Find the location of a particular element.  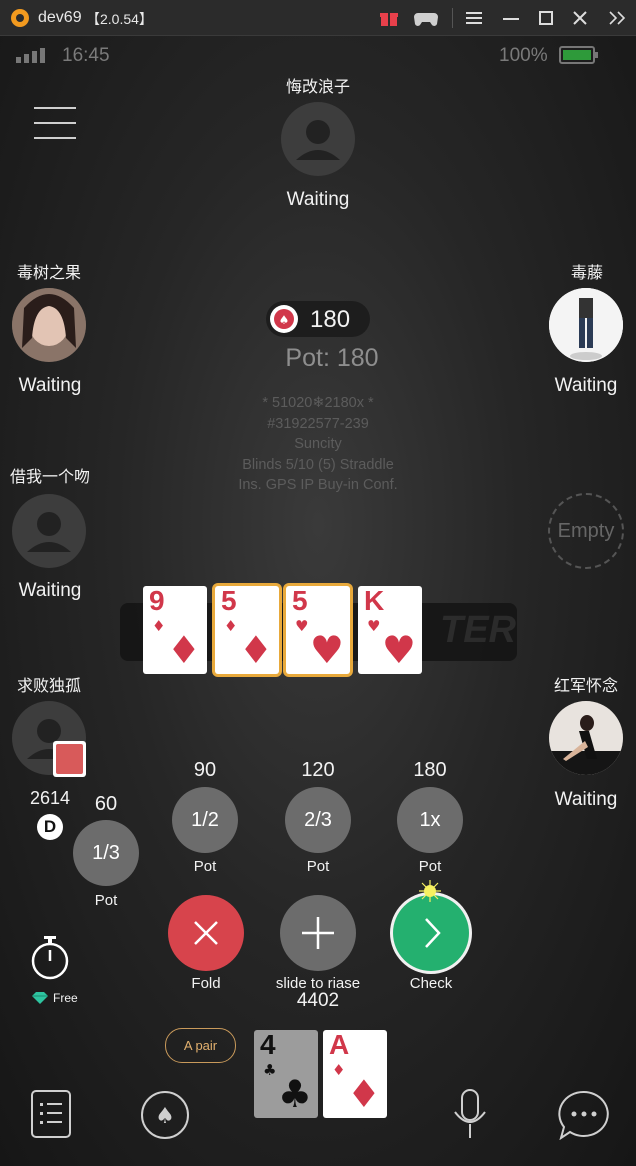

gift-icon is located at coordinates (389, 18).